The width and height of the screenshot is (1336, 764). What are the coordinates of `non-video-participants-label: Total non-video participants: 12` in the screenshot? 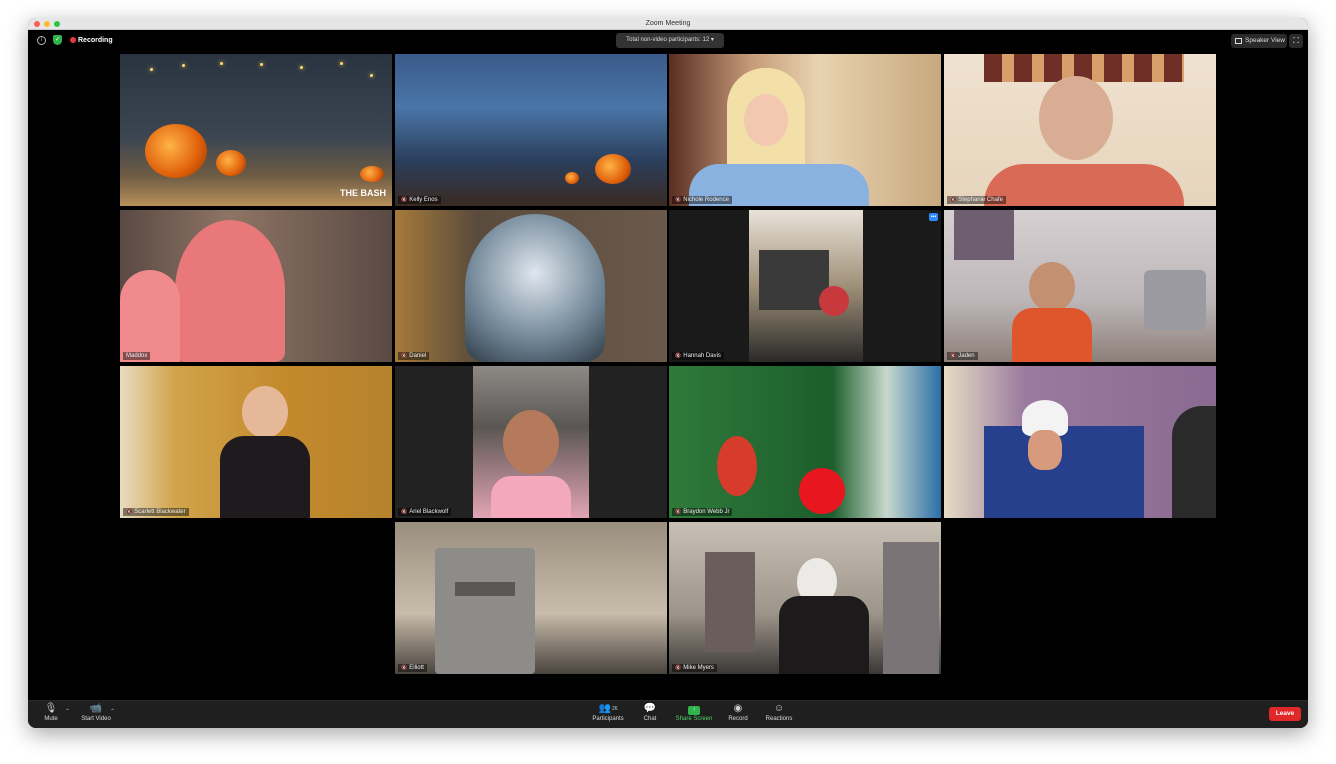 It's located at (668, 40).